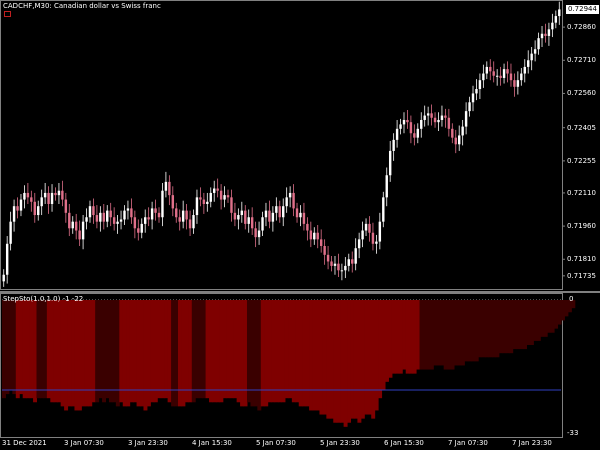 The height and width of the screenshot is (450, 600). Describe the element at coordinates (212, 443) in the screenshot. I see `time-axis-label: 4 Jan 15:30` at that location.